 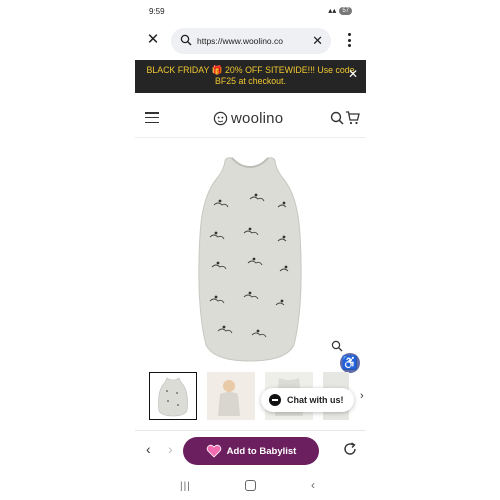 I want to click on add-to-babylist-button: Add to Babylist, so click(x=251, y=451).